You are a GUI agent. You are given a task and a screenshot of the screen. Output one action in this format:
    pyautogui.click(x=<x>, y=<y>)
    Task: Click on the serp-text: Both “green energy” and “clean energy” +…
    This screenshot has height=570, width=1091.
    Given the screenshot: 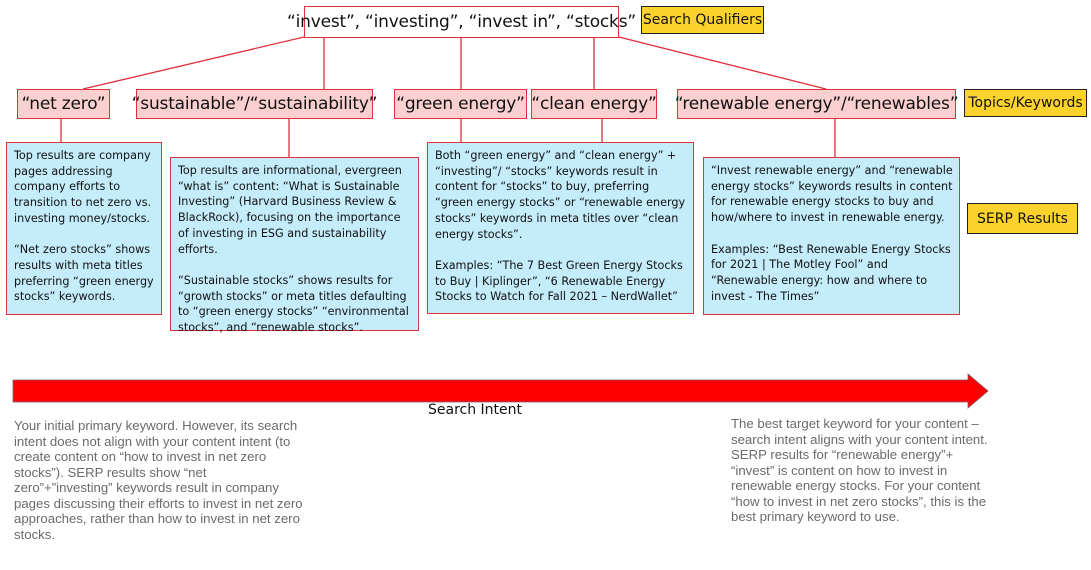 What is the action you would take?
    pyautogui.click(x=560, y=195)
    